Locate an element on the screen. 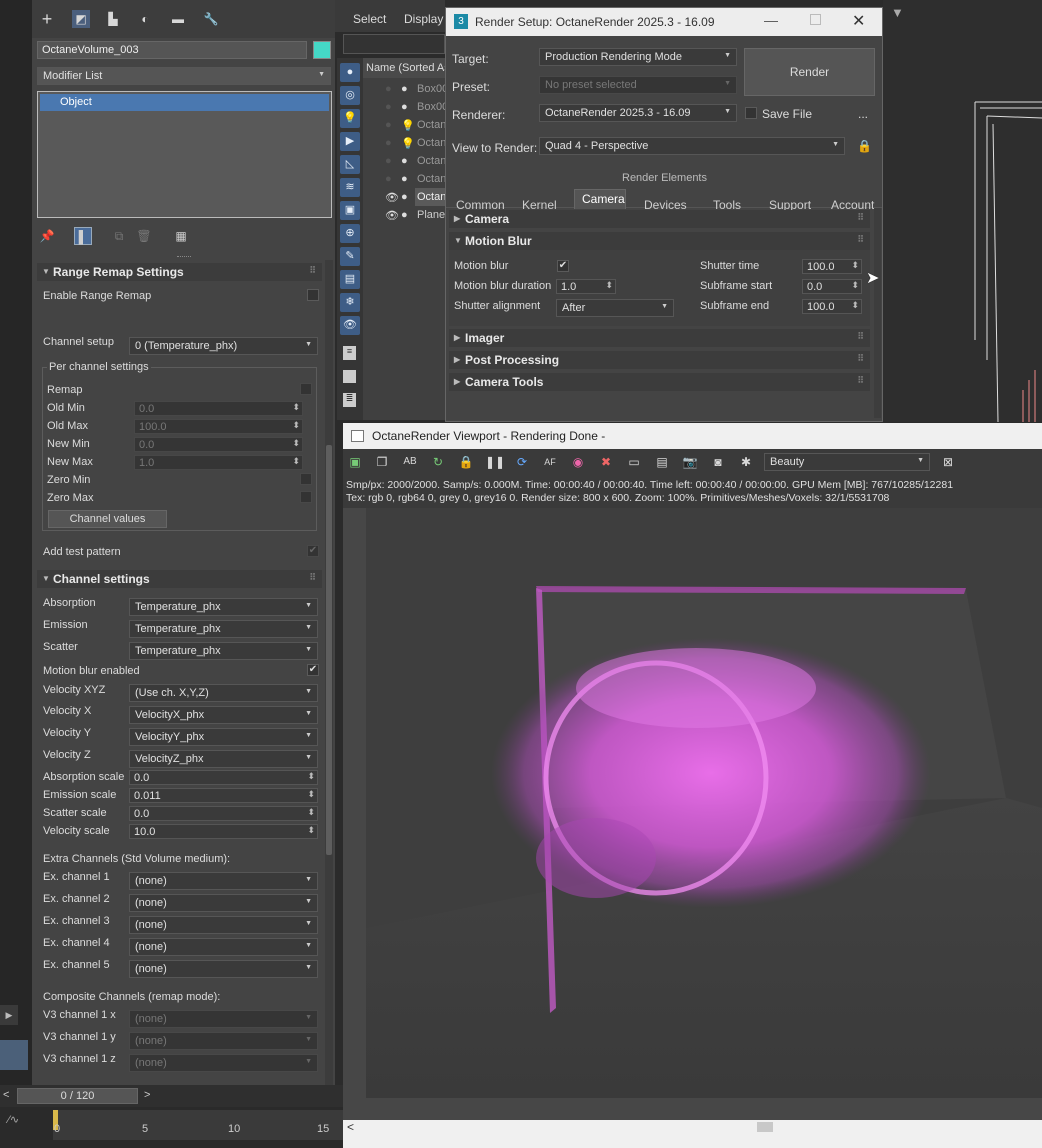 This screenshot has width=1042, height=1148. render-button: Render is located at coordinates (809, 72).